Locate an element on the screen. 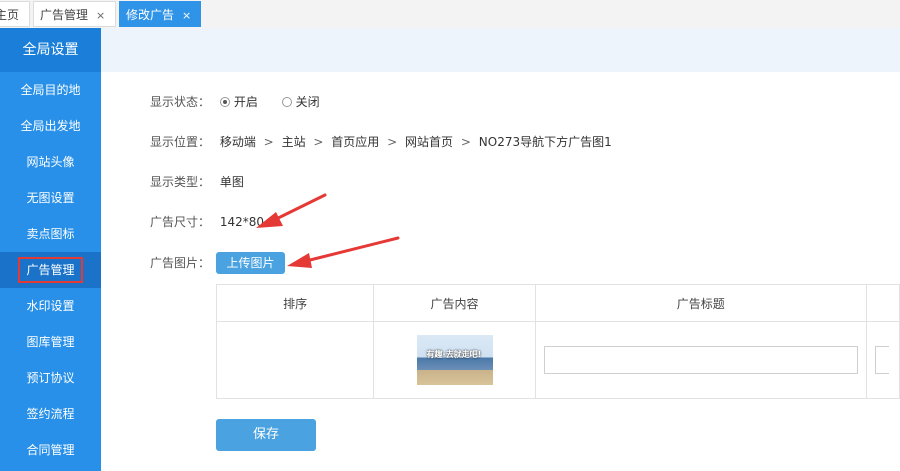 This screenshot has width=900, height=471. tab-ad-management: 广告管理 × is located at coordinates (74, 14).